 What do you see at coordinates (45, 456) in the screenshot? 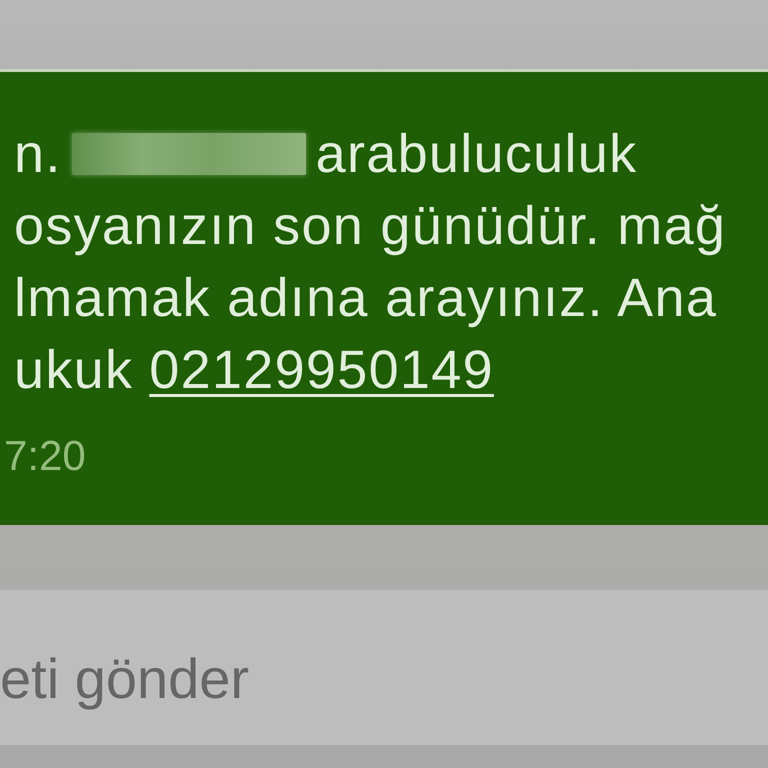
I see `message-timestamp: 7:20` at bounding box center [45, 456].